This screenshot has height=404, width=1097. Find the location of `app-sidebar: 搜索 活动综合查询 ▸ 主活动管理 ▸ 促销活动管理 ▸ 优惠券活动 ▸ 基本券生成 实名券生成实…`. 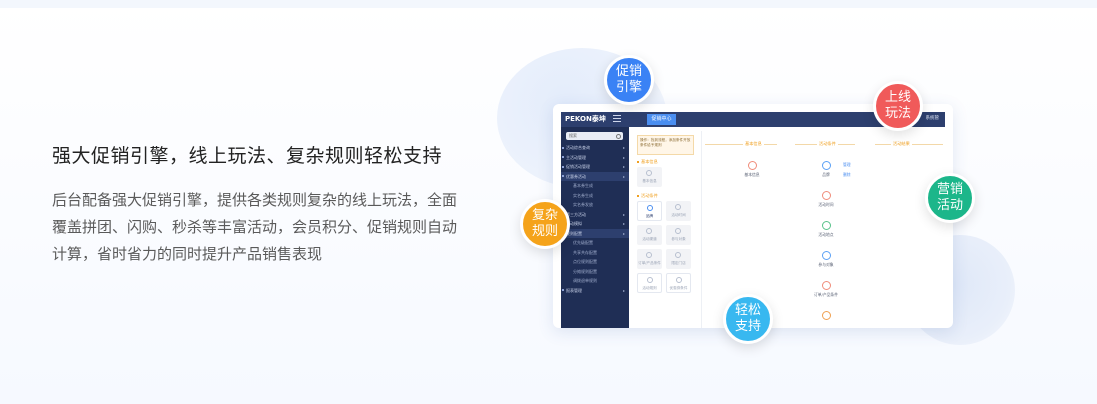

app-sidebar: 搜索 活动综合查询 ▸ 主活动管理 ▸ 促销活动管理 ▸ 优惠券活动 ▸ 基本券生成 实名券生成实… is located at coordinates (595, 227).